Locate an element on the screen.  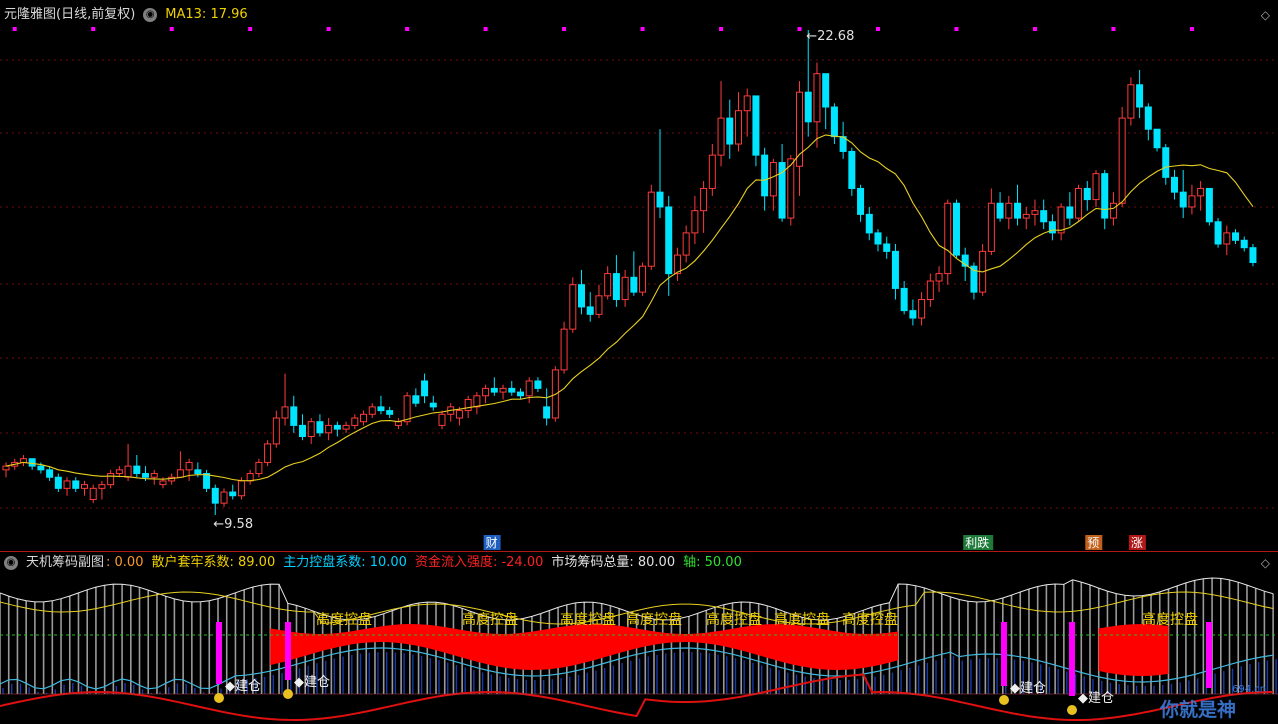
indicator-item3: 资金流入强度: -24.00 is located at coordinates (479, 562).